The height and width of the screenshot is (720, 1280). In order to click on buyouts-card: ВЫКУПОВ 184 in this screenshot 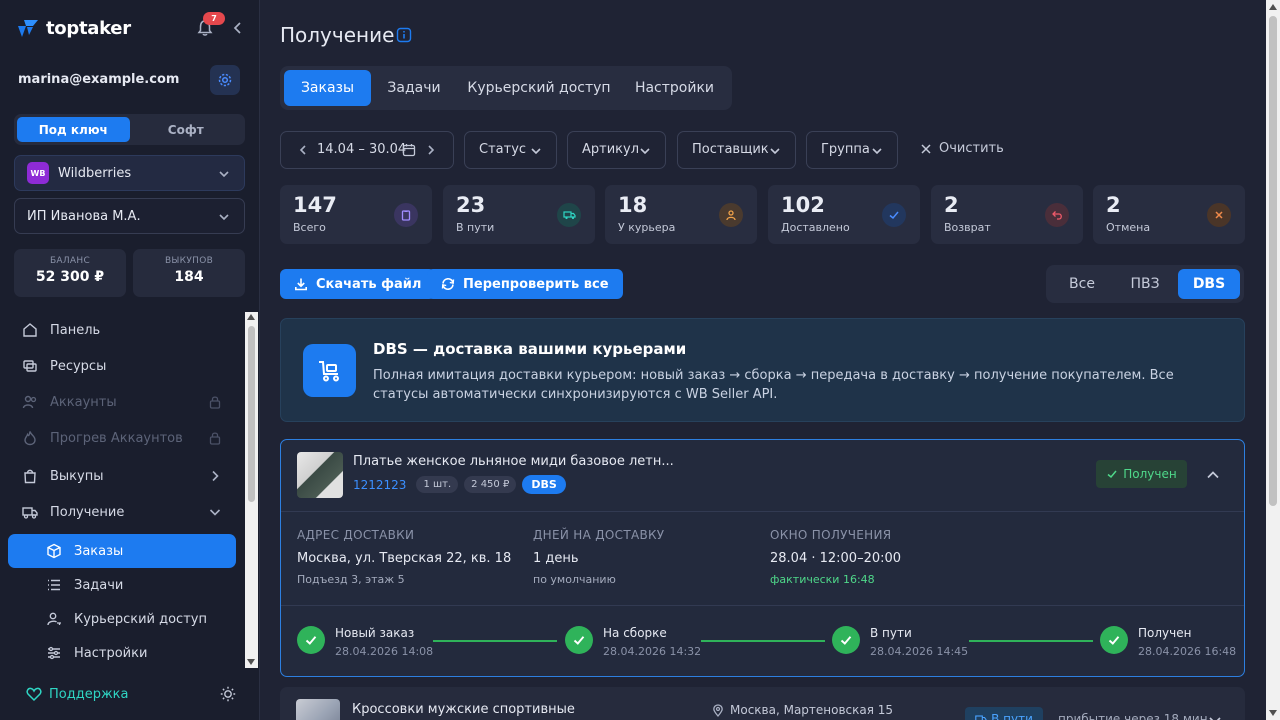, I will do `click(189, 273)`.